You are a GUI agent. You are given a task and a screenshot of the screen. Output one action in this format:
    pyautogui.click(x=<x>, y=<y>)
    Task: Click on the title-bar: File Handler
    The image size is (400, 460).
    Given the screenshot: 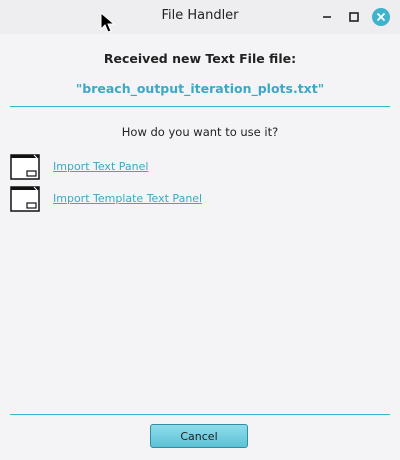 What is the action you would take?
    pyautogui.click(x=200, y=17)
    